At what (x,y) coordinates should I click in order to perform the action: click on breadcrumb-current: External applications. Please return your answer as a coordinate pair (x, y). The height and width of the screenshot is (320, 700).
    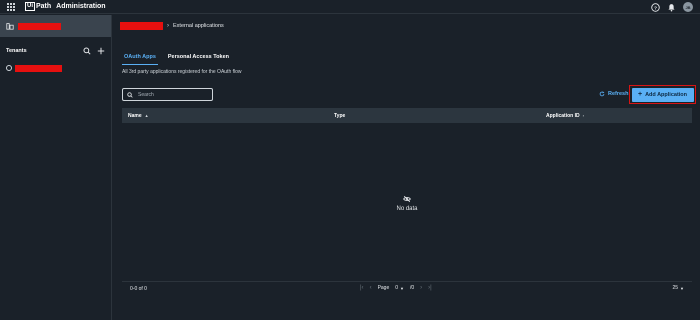
    Looking at the image, I should click on (198, 25).